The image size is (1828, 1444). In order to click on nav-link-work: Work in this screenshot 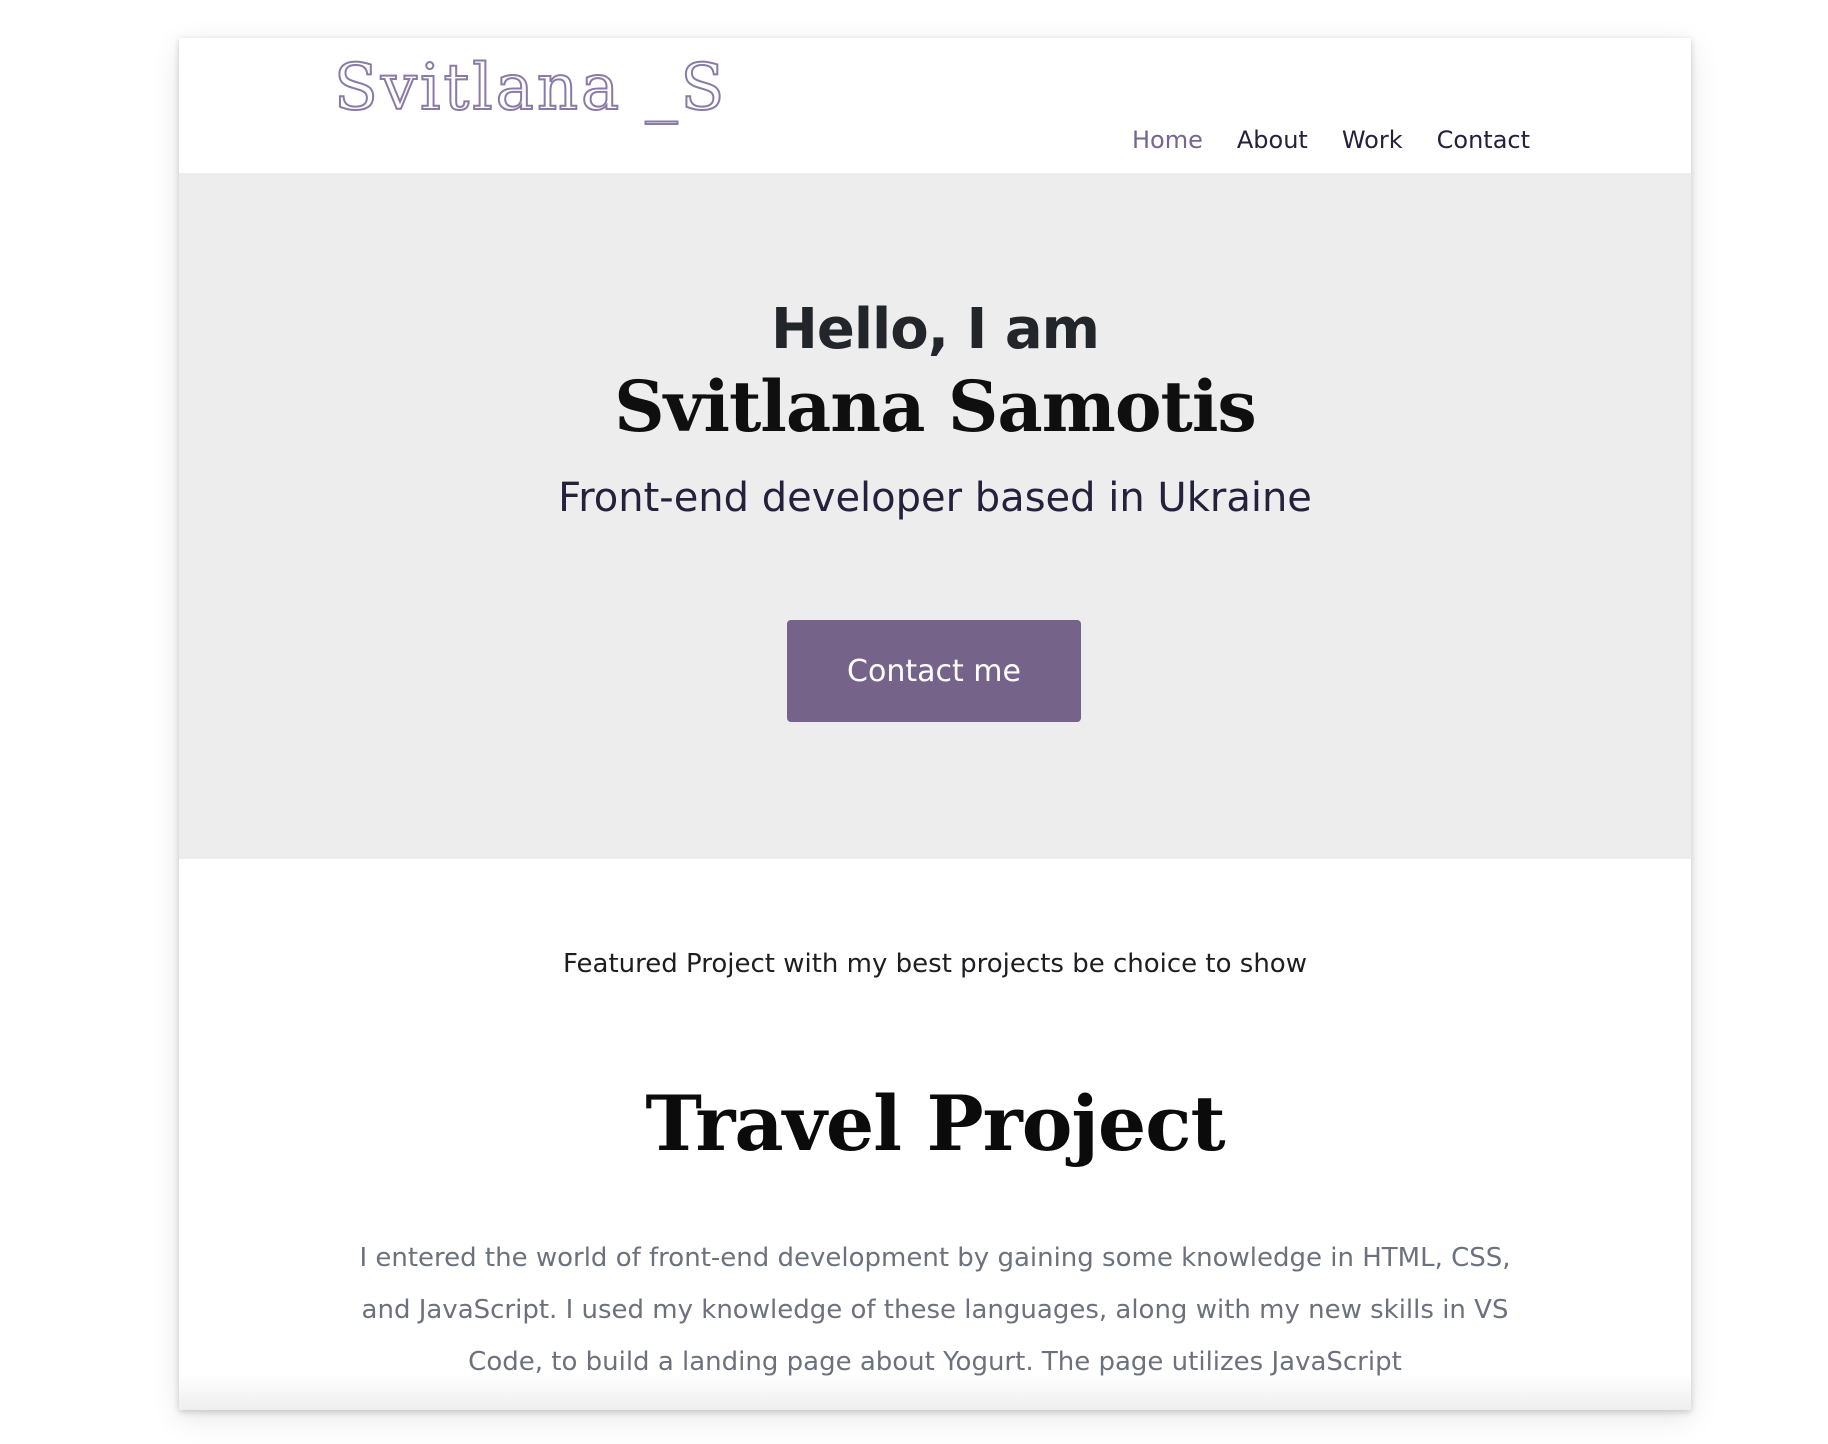, I will do `click(1372, 140)`.